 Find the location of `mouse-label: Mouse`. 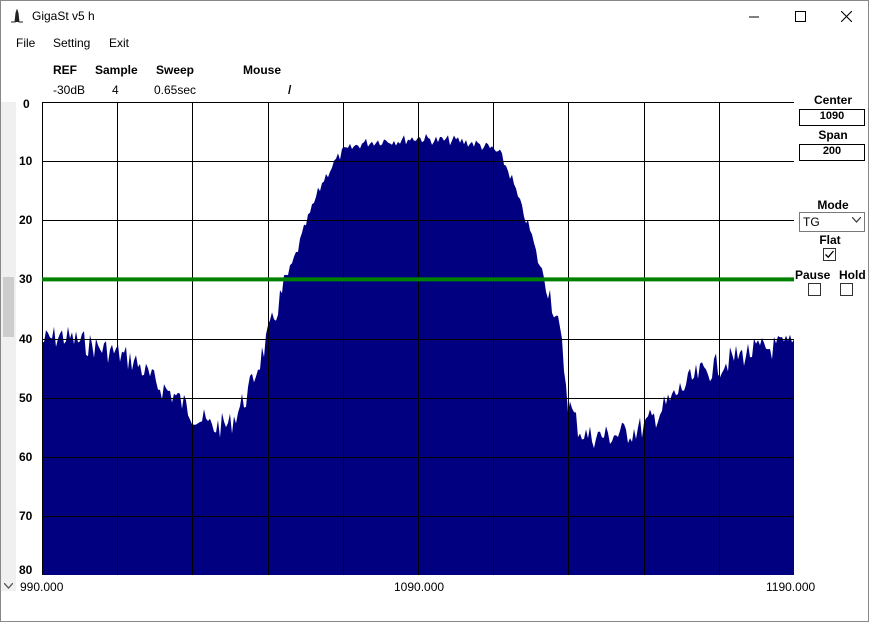

mouse-label: Mouse is located at coordinates (262, 70).